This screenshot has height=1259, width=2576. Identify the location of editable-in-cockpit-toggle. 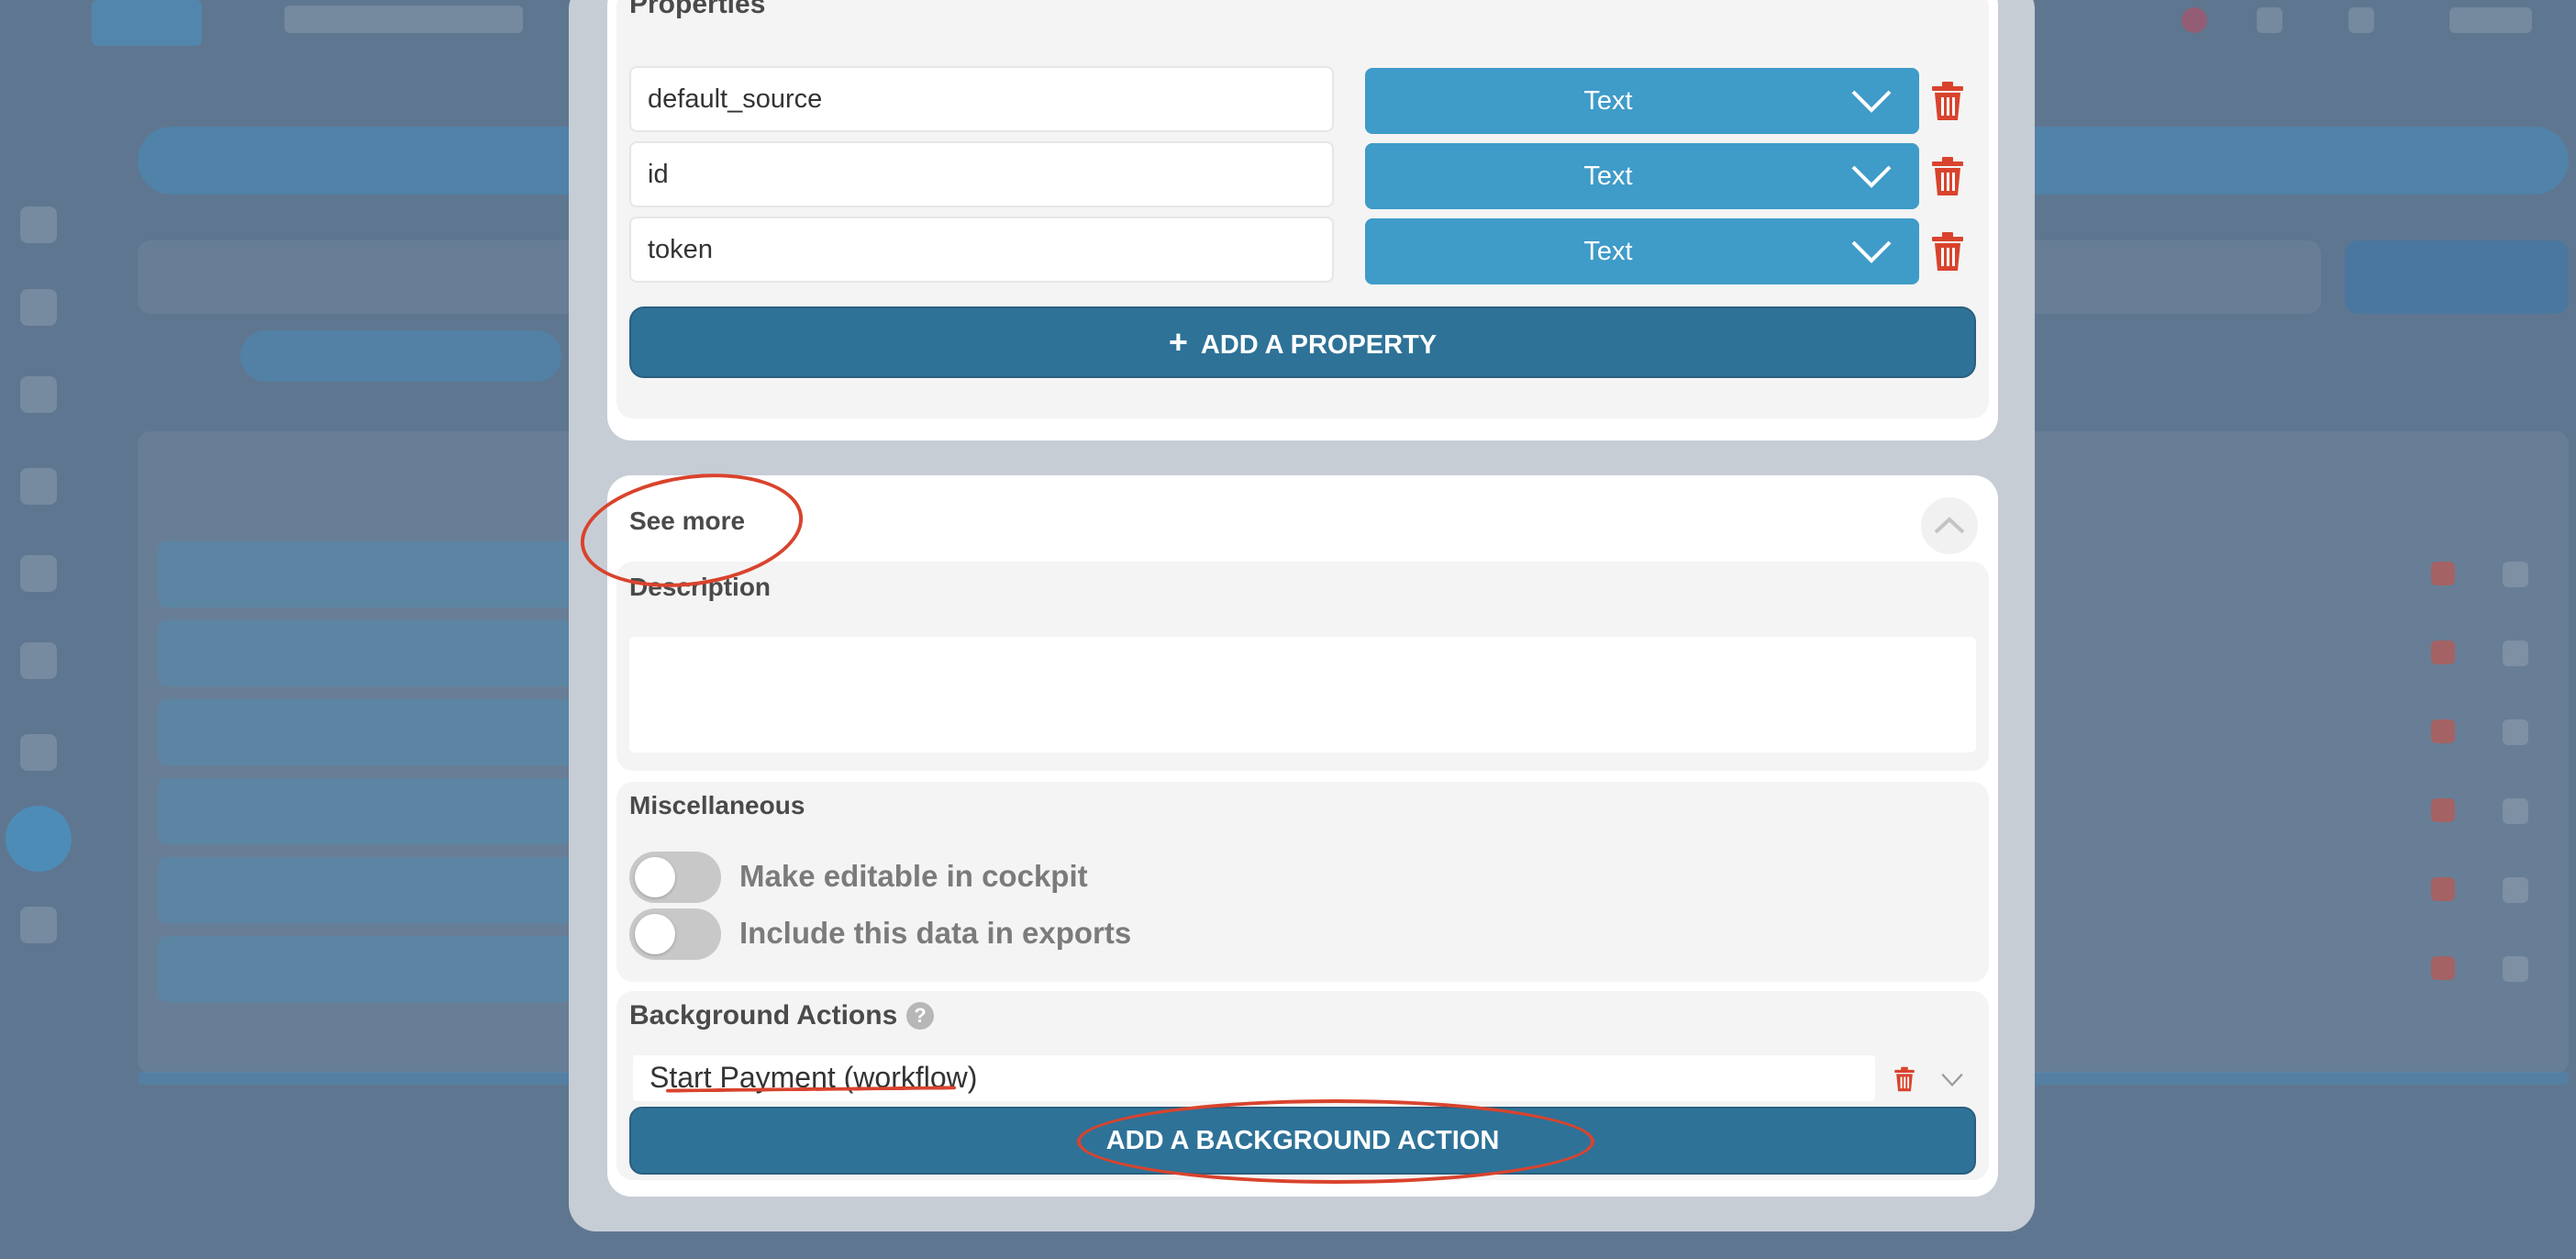
(675, 877).